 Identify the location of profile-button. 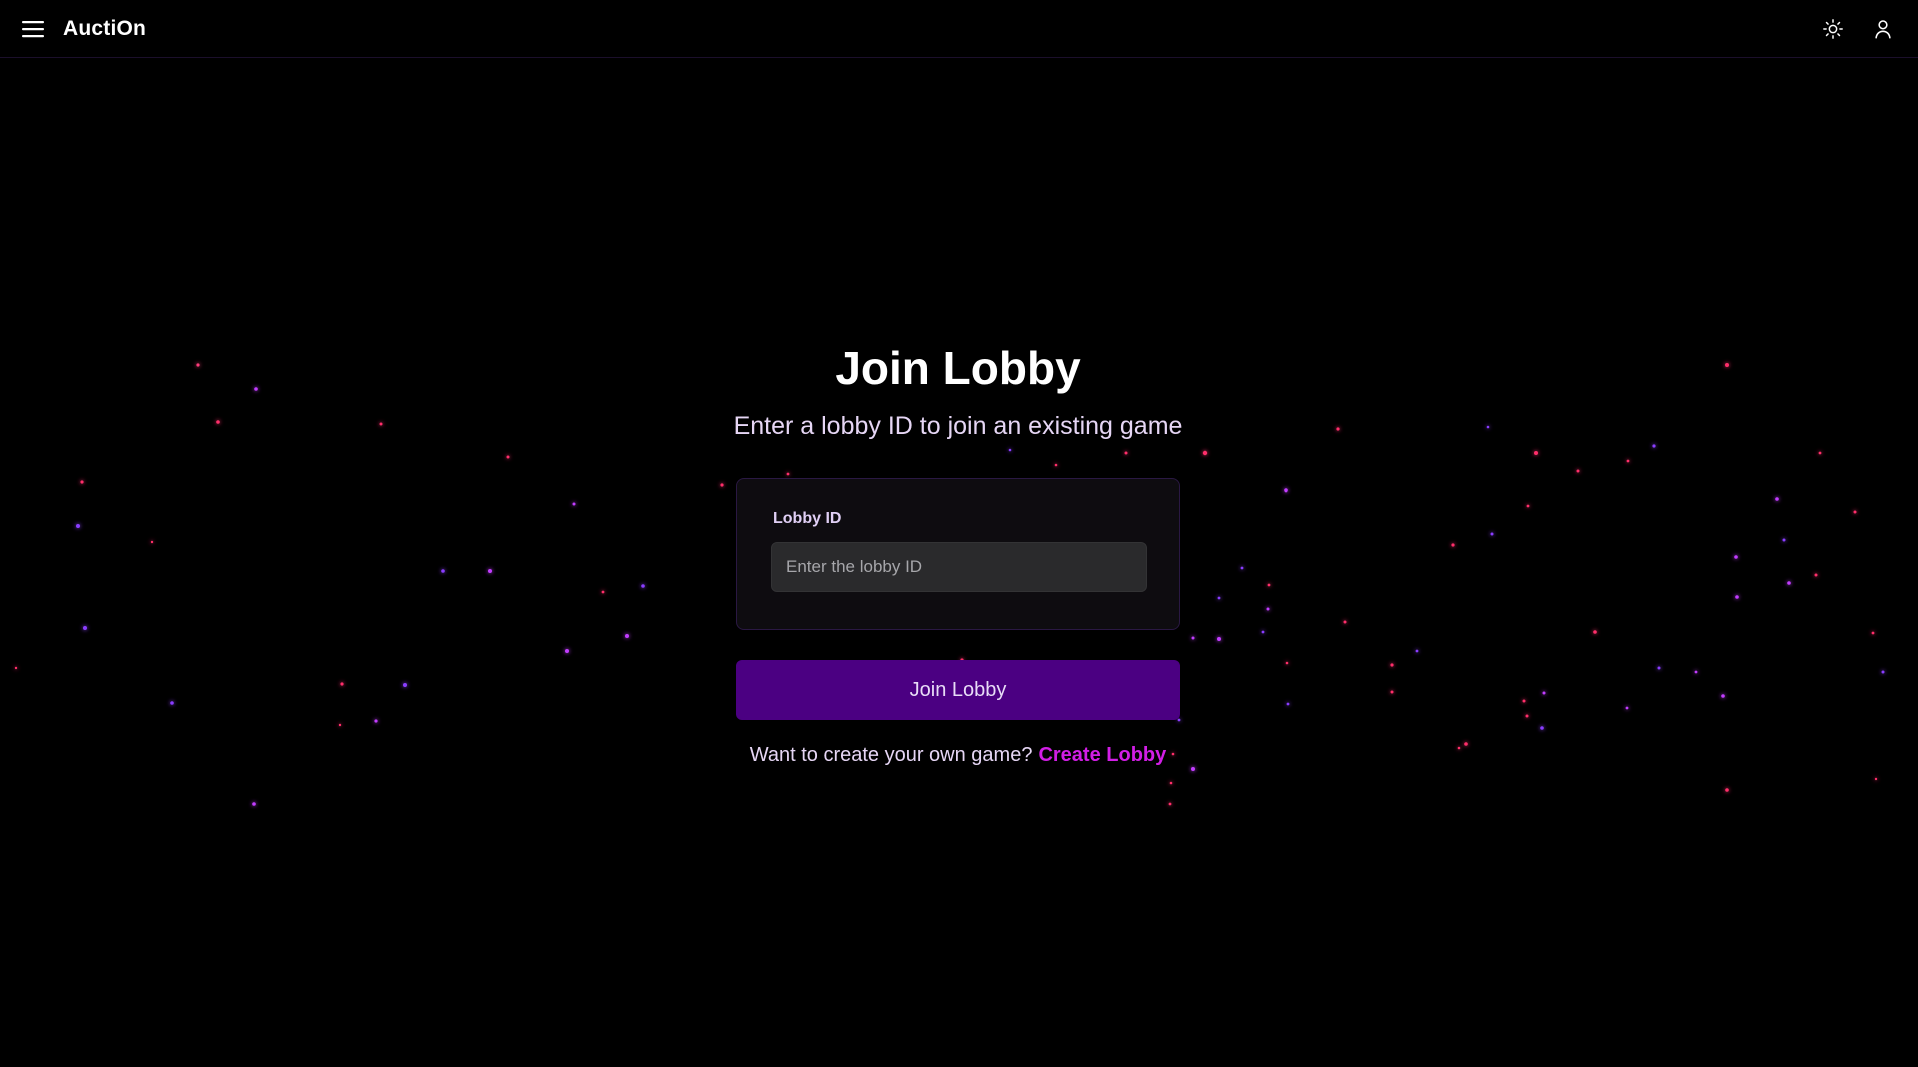
(1883, 29).